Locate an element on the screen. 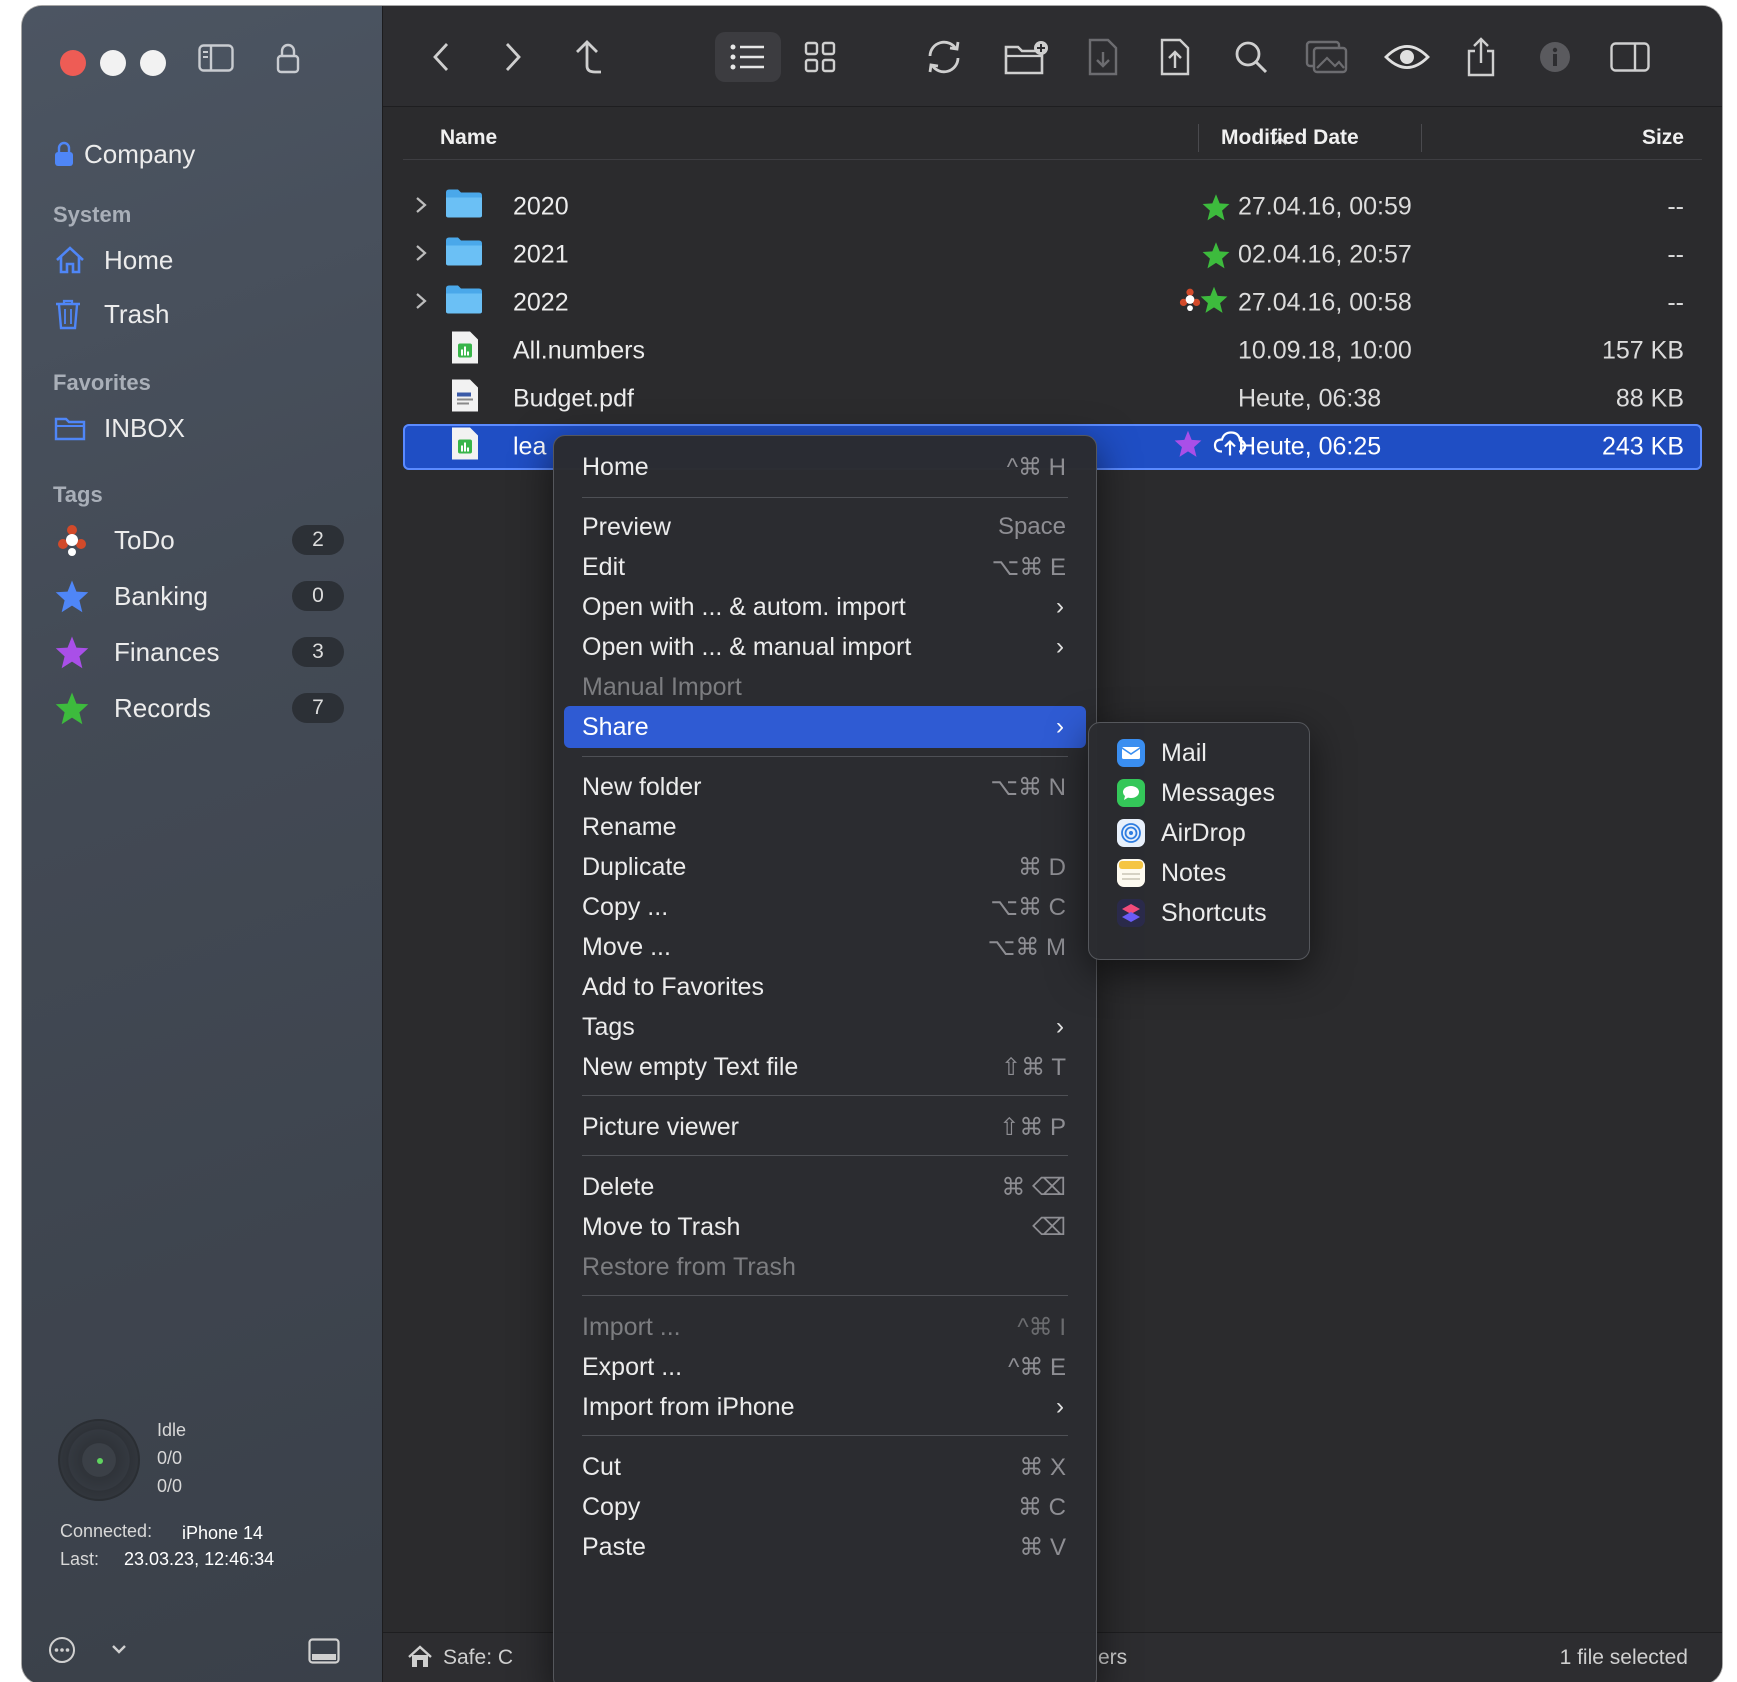 This screenshot has height=1682, width=1737. sidebar-toggle-icon is located at coordinates (216, 60).